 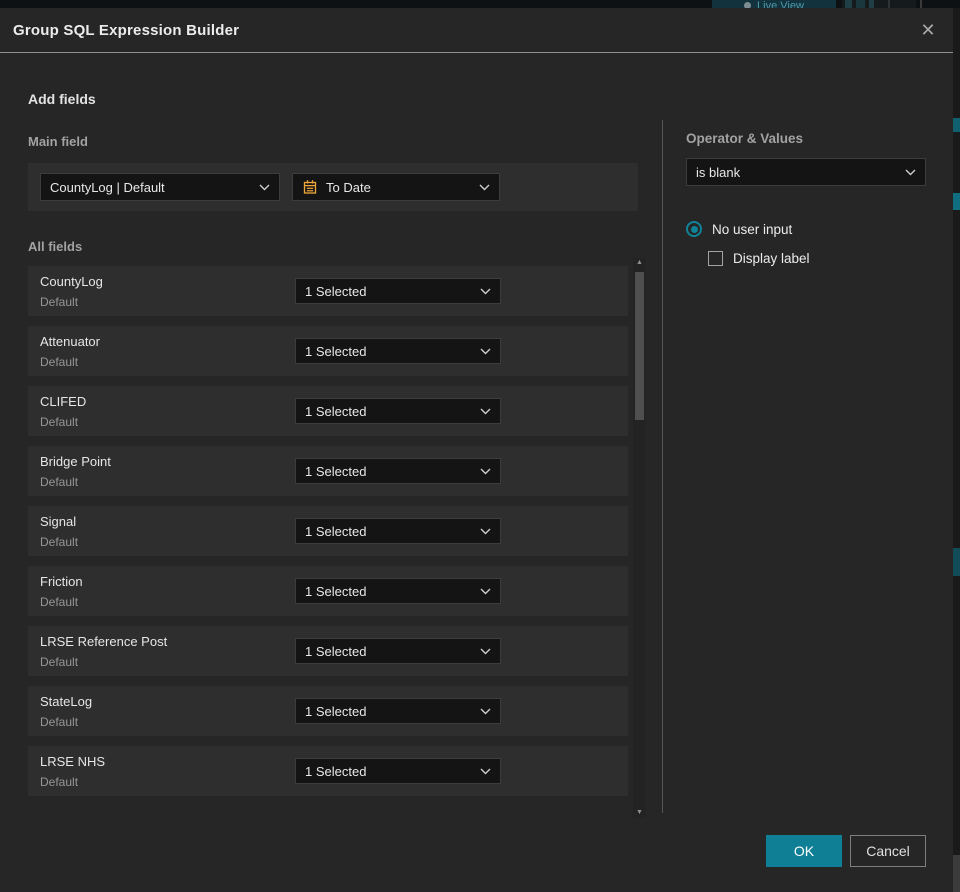 I want to click on checkbox-unchecked-icon, so click(x=715, y=258).